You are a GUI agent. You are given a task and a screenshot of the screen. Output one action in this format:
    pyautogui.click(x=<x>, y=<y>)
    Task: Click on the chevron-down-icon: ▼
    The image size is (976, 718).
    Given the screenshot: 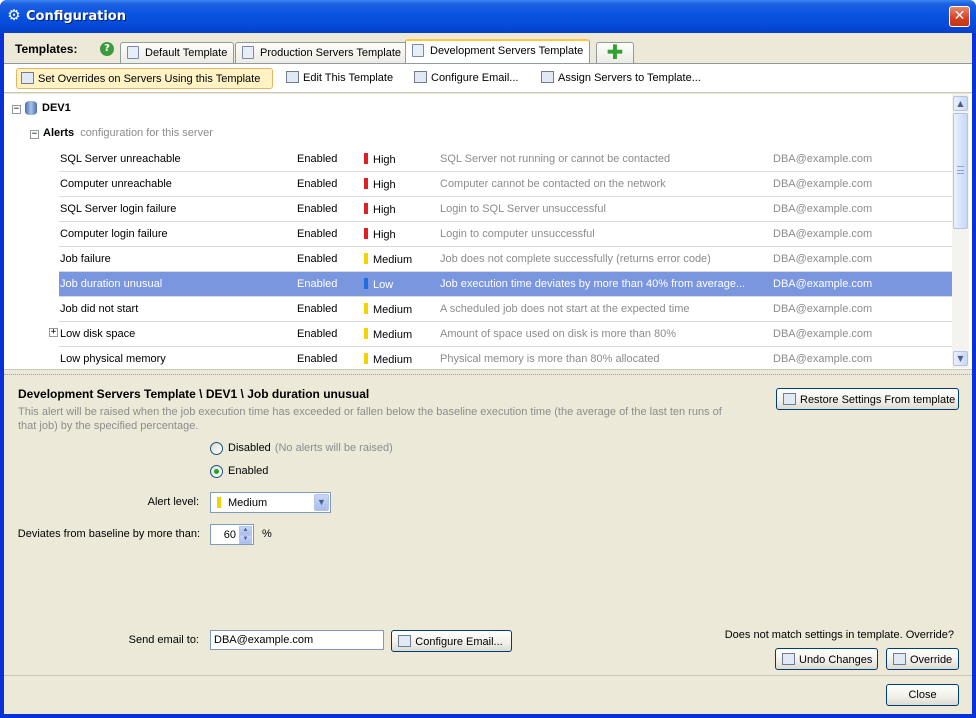 What is the action you would take?
    pyautogui.click(x=321, y=502)
    